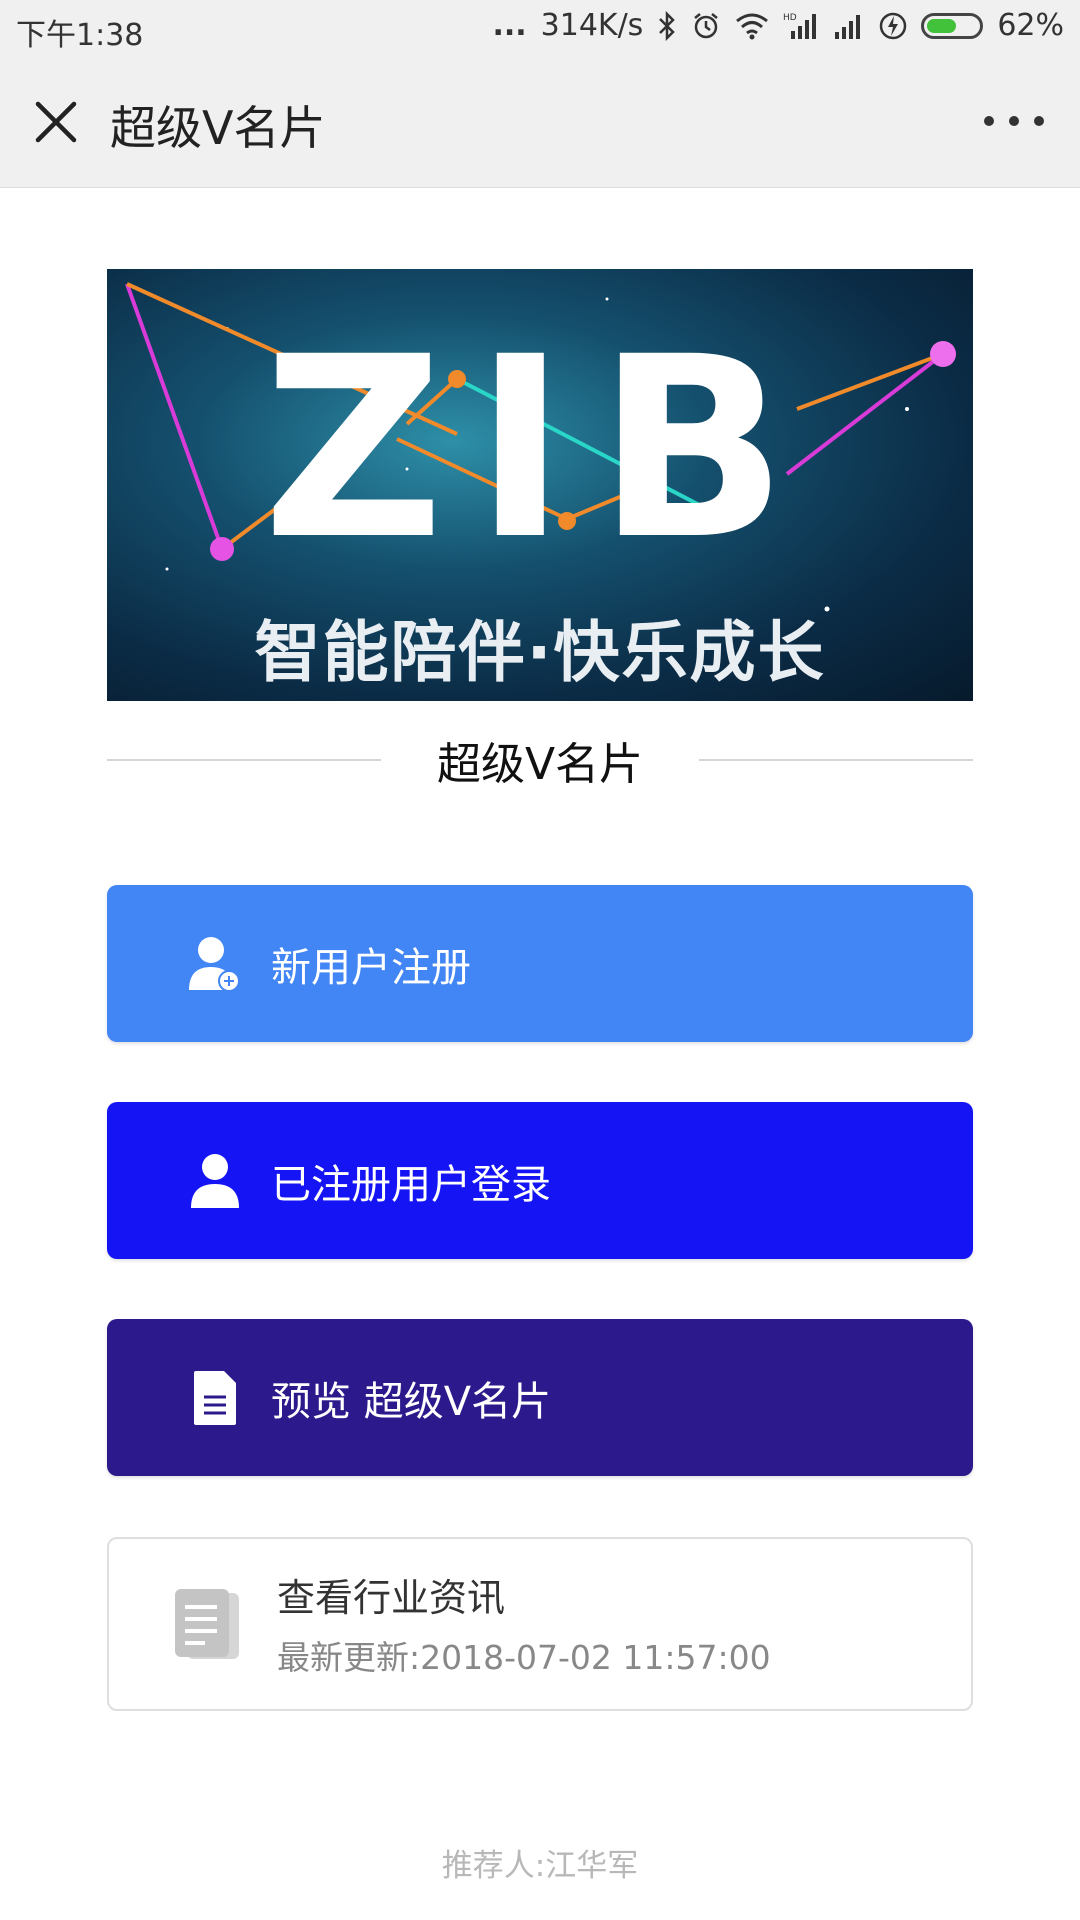 This screenshot has height=1920, width=1080. What do you see at coordinates (540, 1624) in the screenshot?
I see `industry-news-card: 查看行业资讯 最新更新:2018-07-02 11:57:00` at bounding box center [540, 1624].